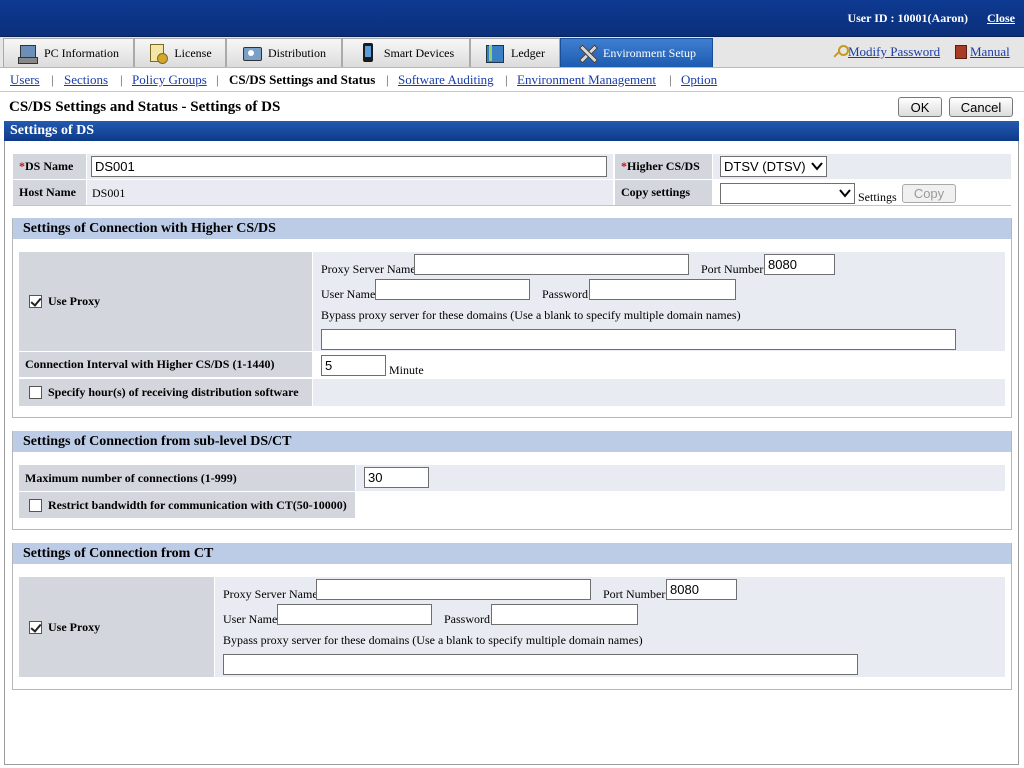 The image size is (1024, 768). What do you see at coordinates (368, 53) in the screenshot?
I see `phone-icon` at bounding box center [368, 53].